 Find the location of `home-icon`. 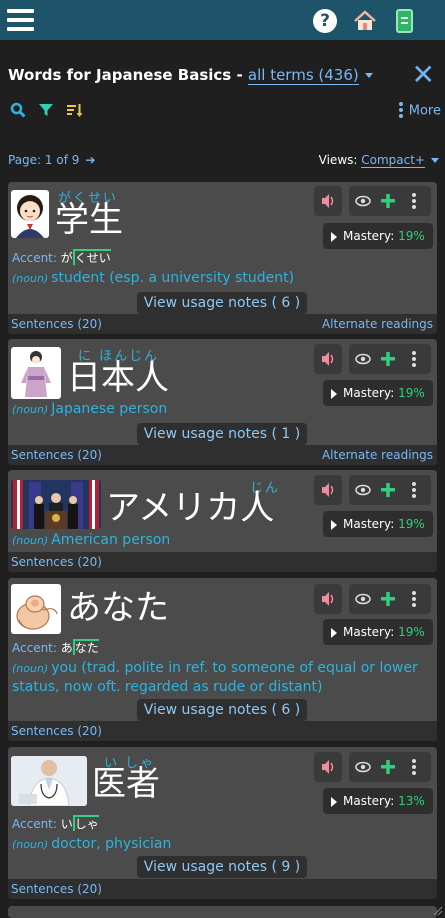

home-icon is located at coordinates (365, 21).